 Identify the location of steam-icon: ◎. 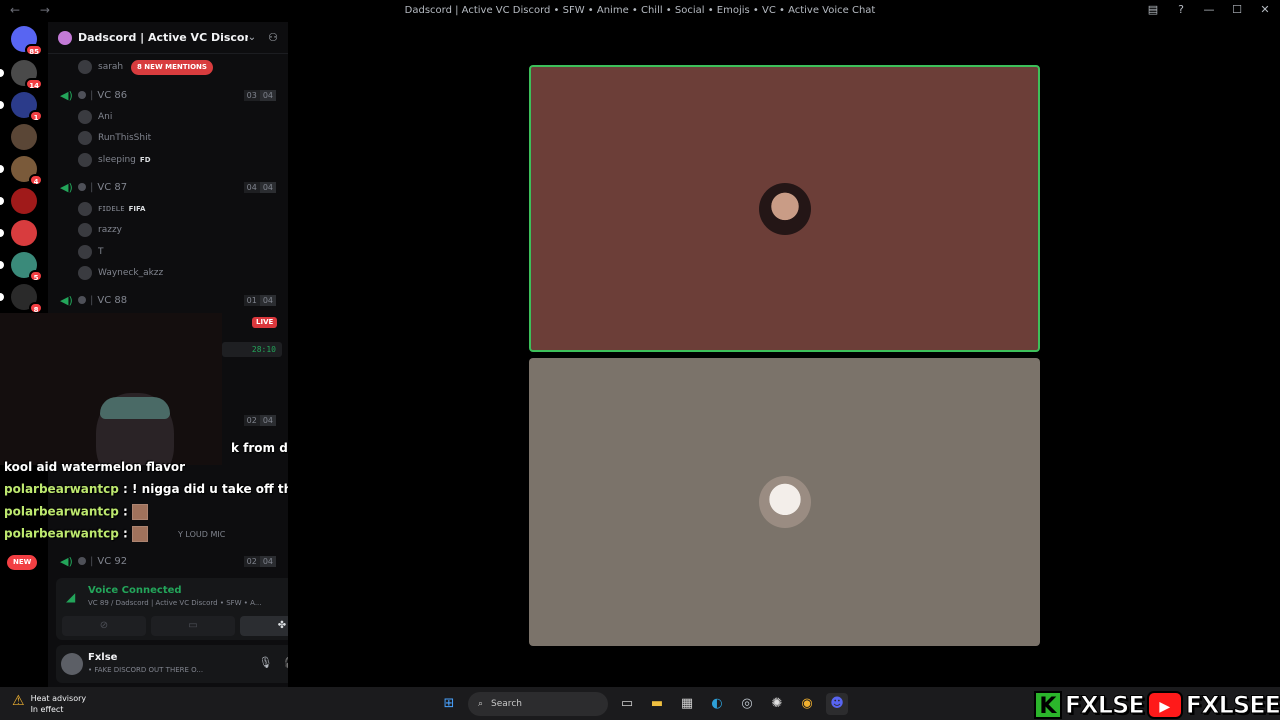
(747, 704).